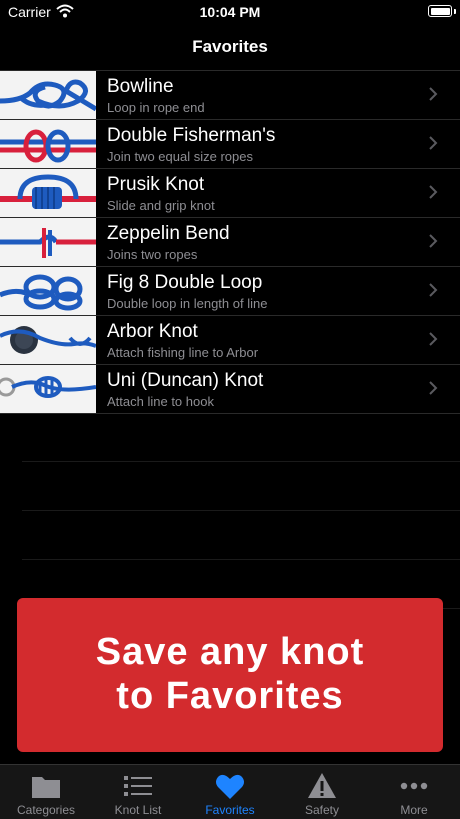 This screenshot has height=819, width=460. I want to click on tab-knot-list: Knot List, so click(138, 792).